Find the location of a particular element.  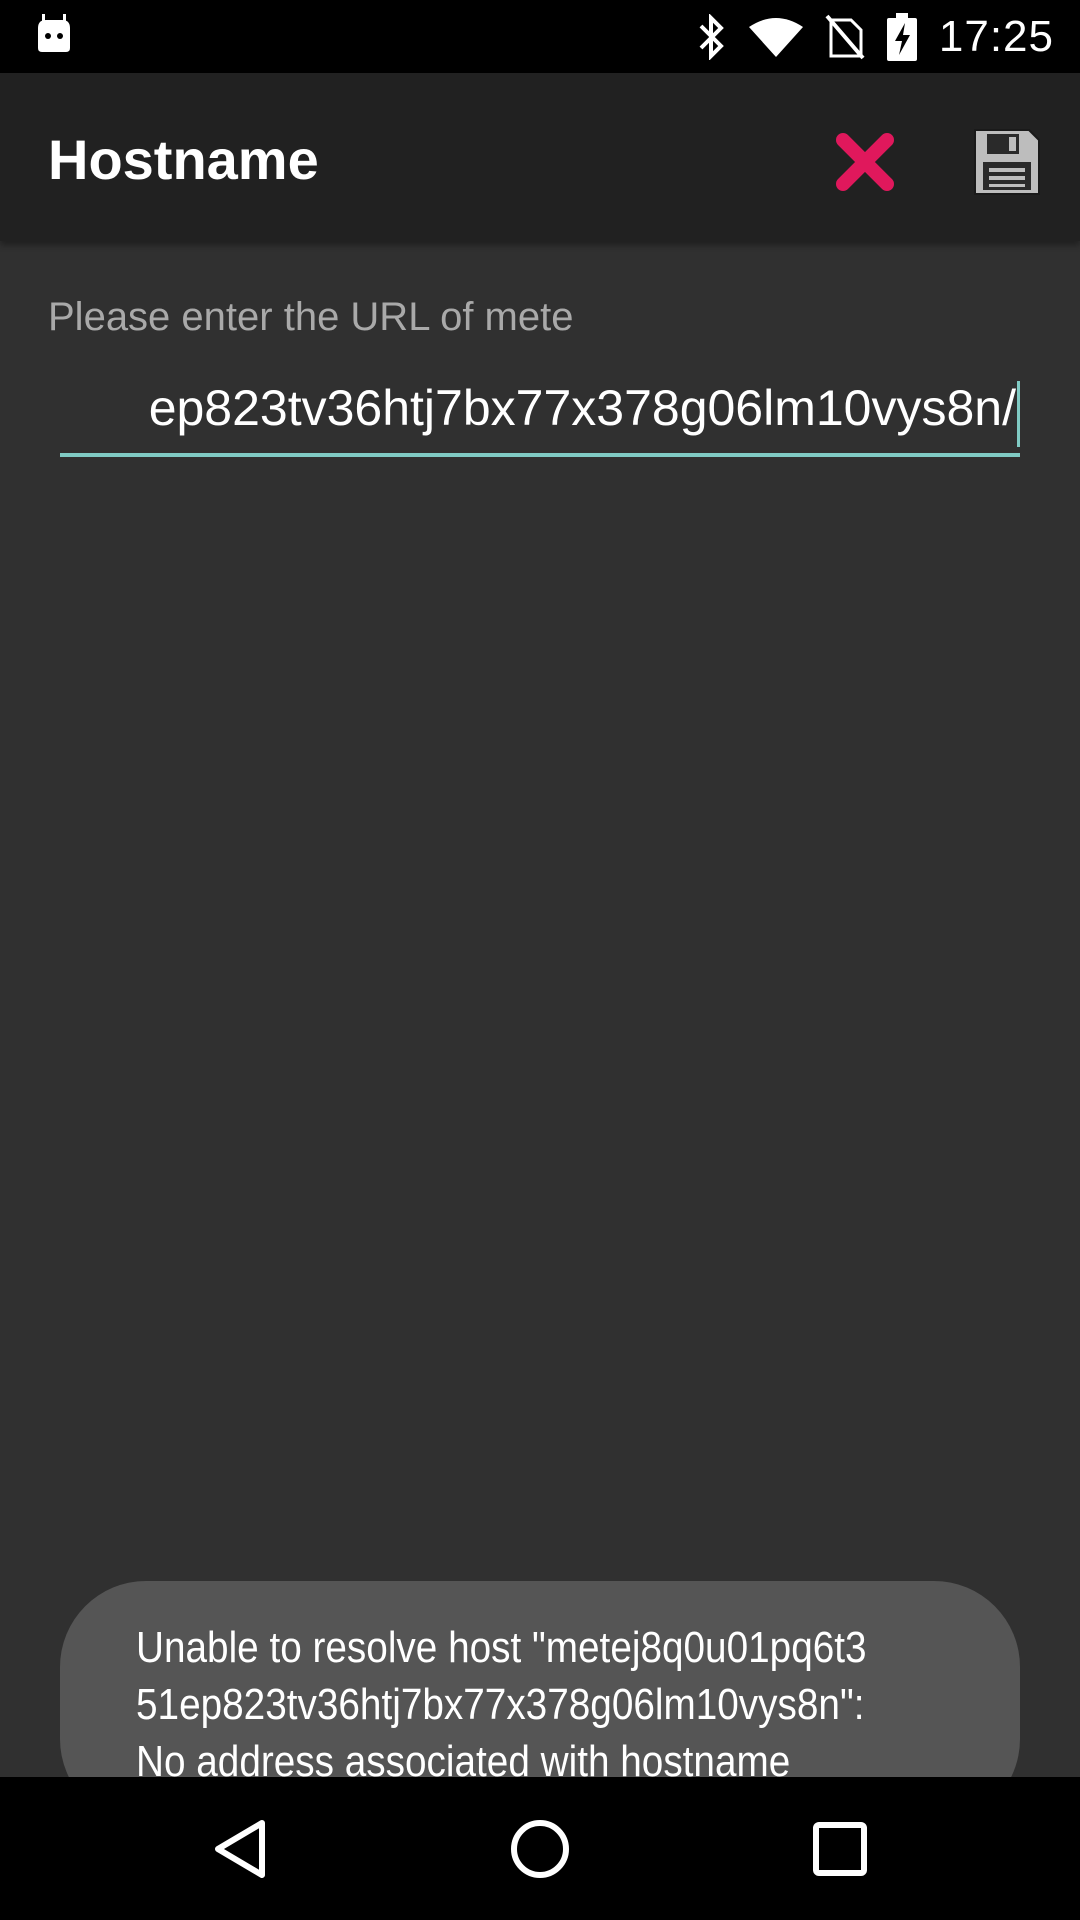

page-title: Hostname is located at coordinates (183, 159).